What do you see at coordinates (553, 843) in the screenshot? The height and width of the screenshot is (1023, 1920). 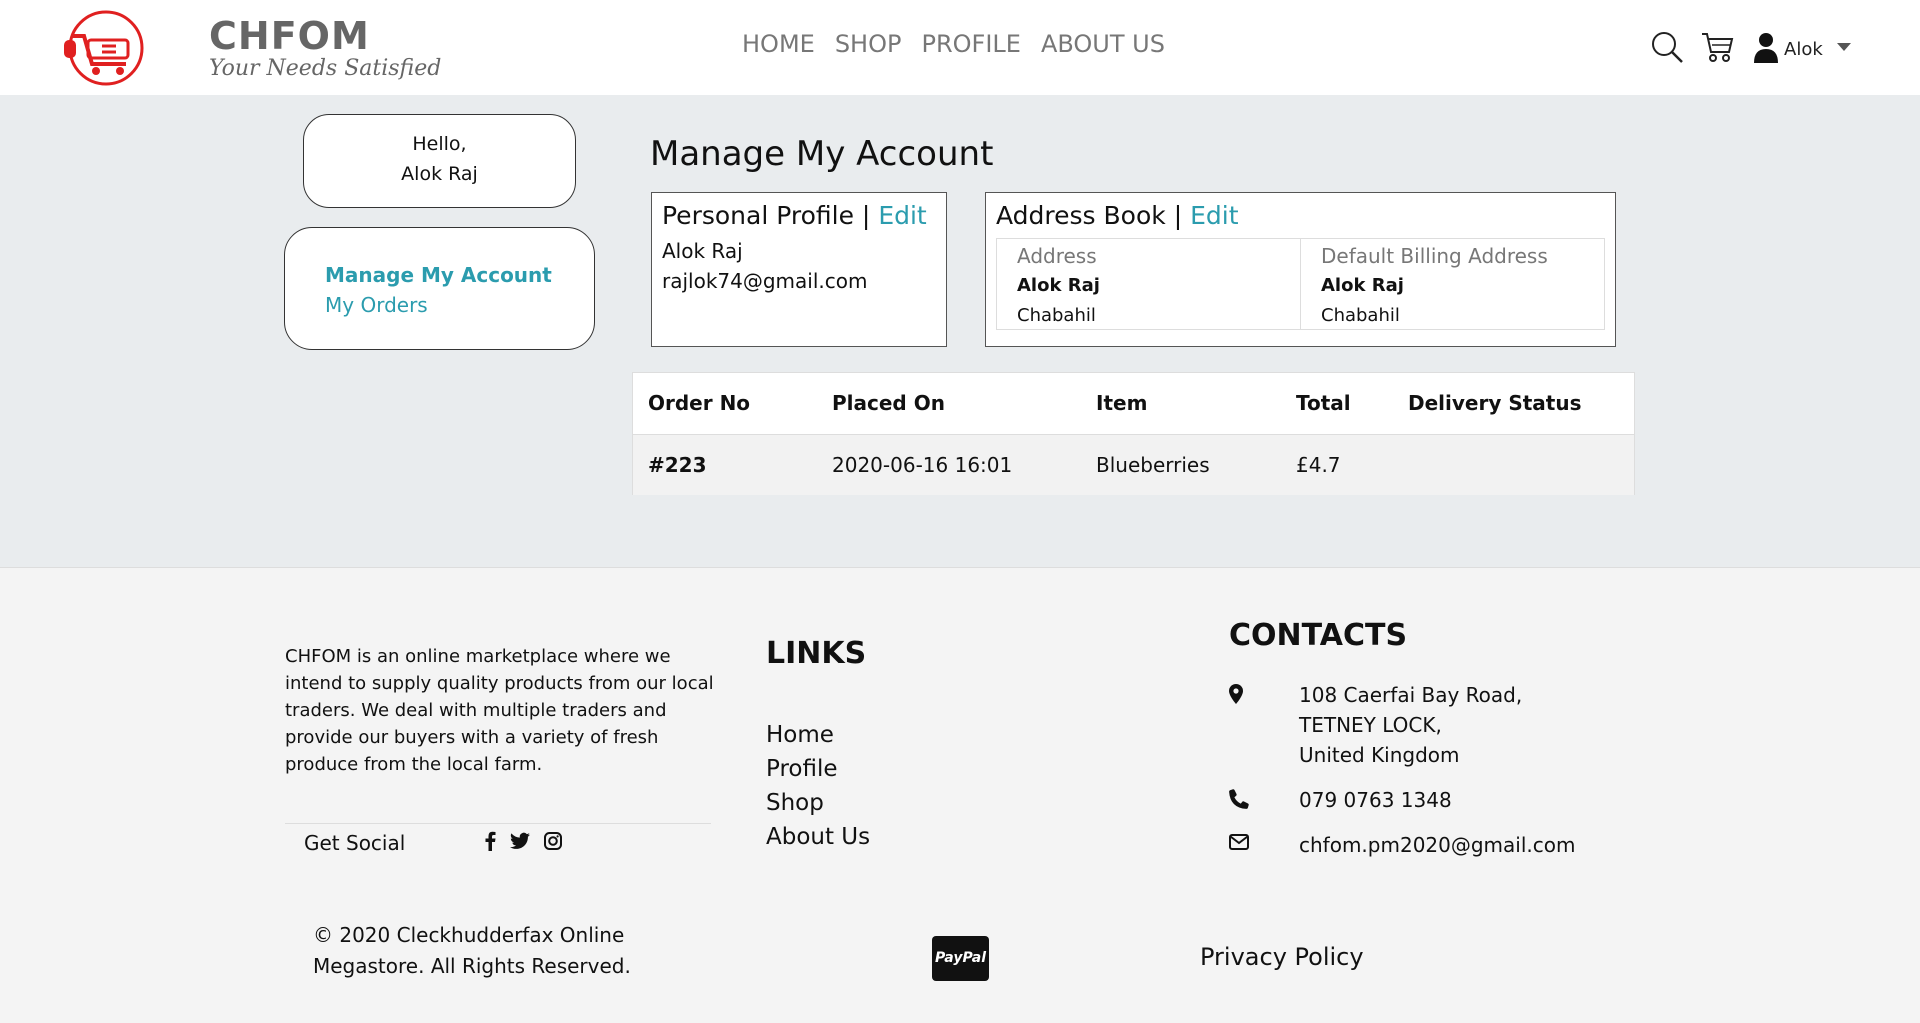 I see `instagram-icon` at bounding box center [553, 843].